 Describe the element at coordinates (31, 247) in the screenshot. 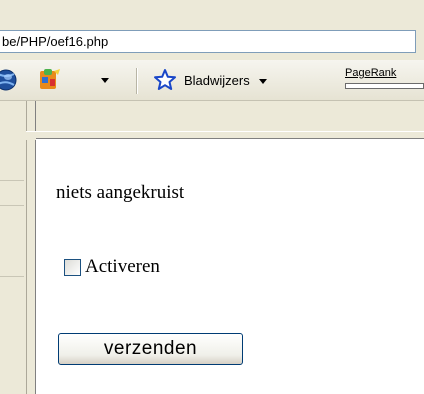

I see `frame-border` at that location.